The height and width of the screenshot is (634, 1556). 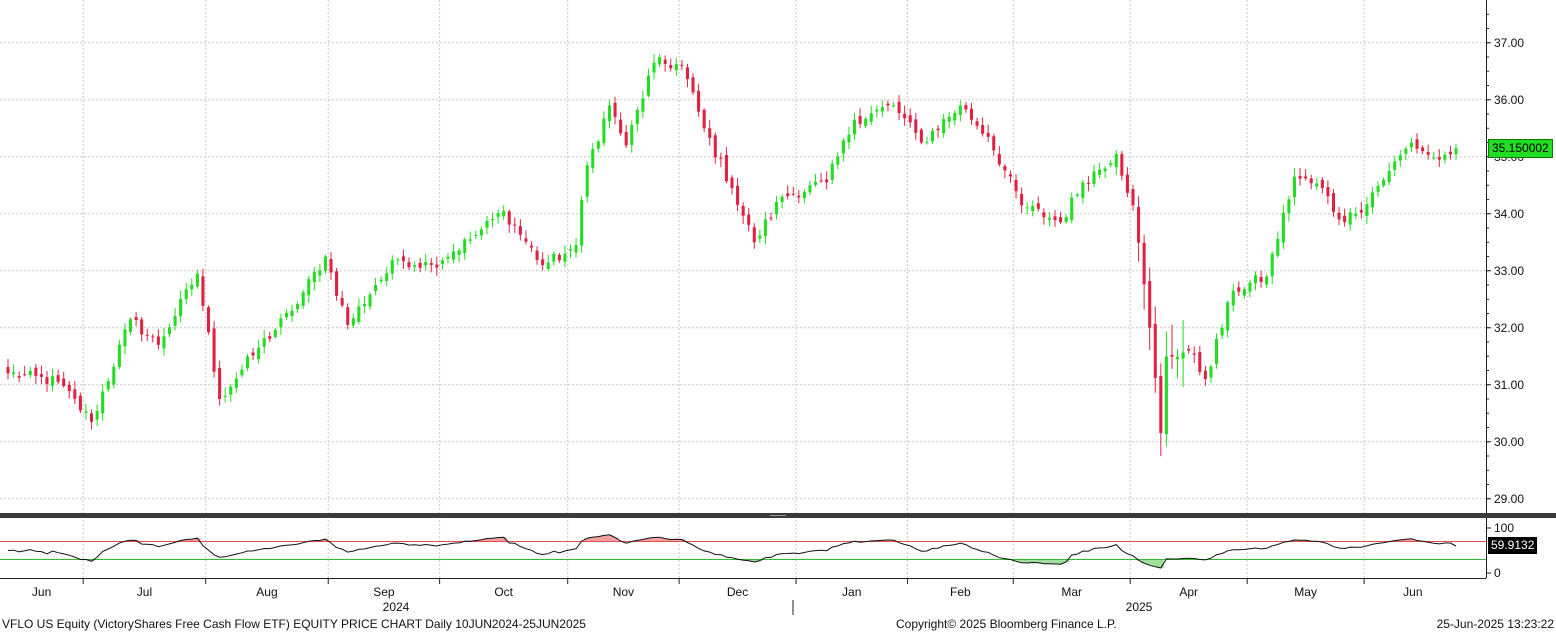 What do you see at coordinates (1305, 592) in the screenshot?
I see `x-month-label: May` at bounding box center [1305, 592].